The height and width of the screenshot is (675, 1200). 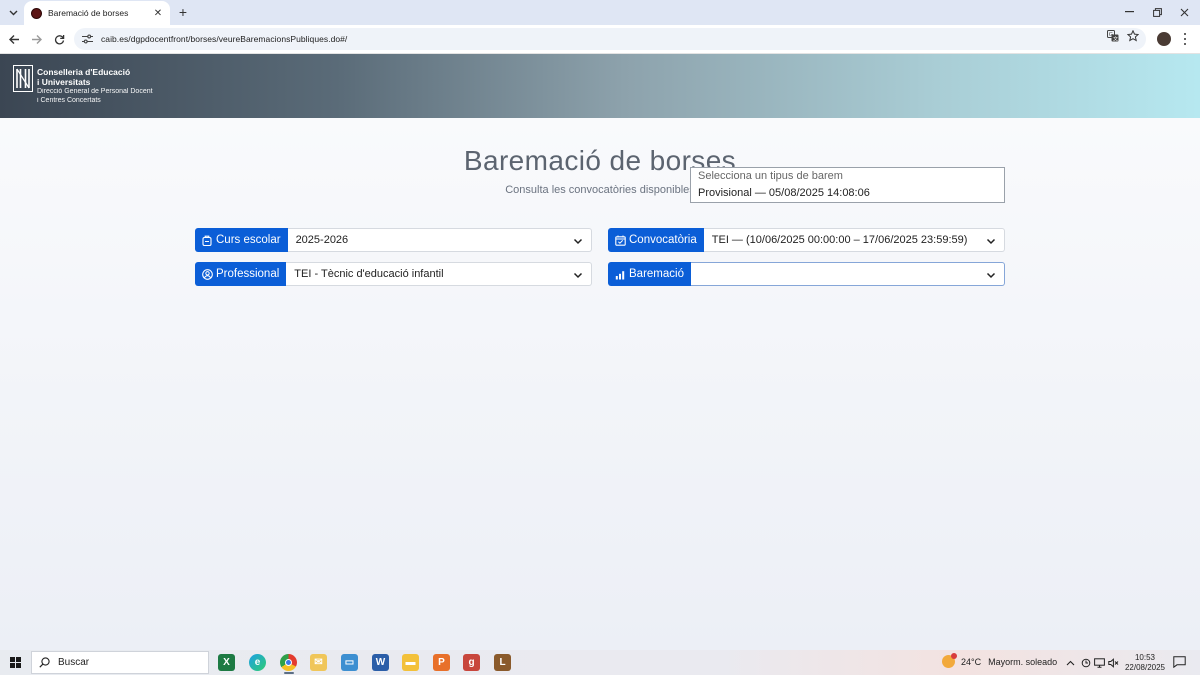 I want to click on minimize-icon, so click(x=1129, y=12).